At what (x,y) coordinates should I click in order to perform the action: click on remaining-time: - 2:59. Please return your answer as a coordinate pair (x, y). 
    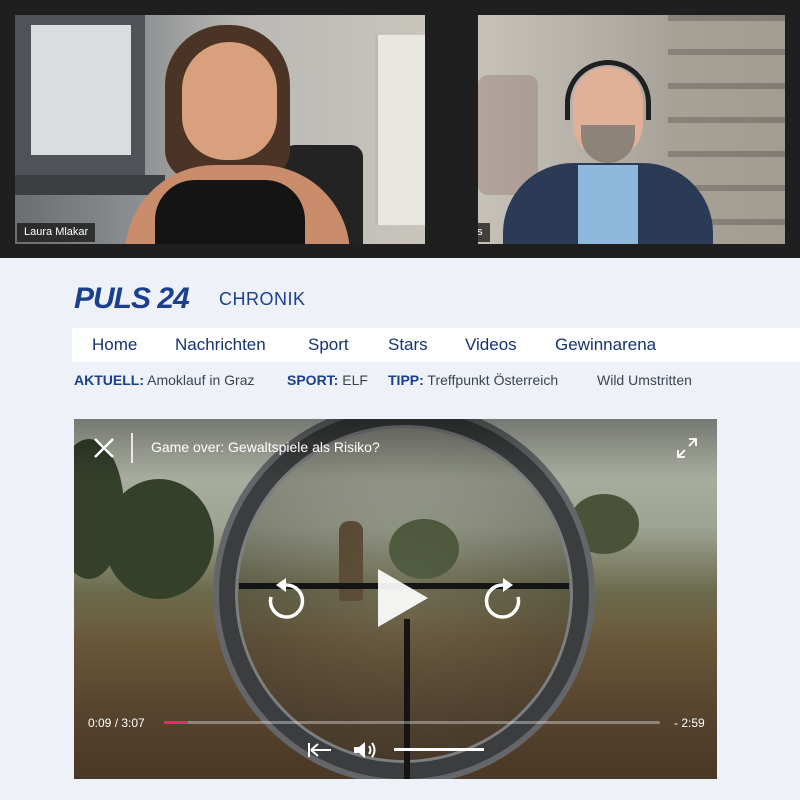
    Looking at the image, I should click on (689, 723).